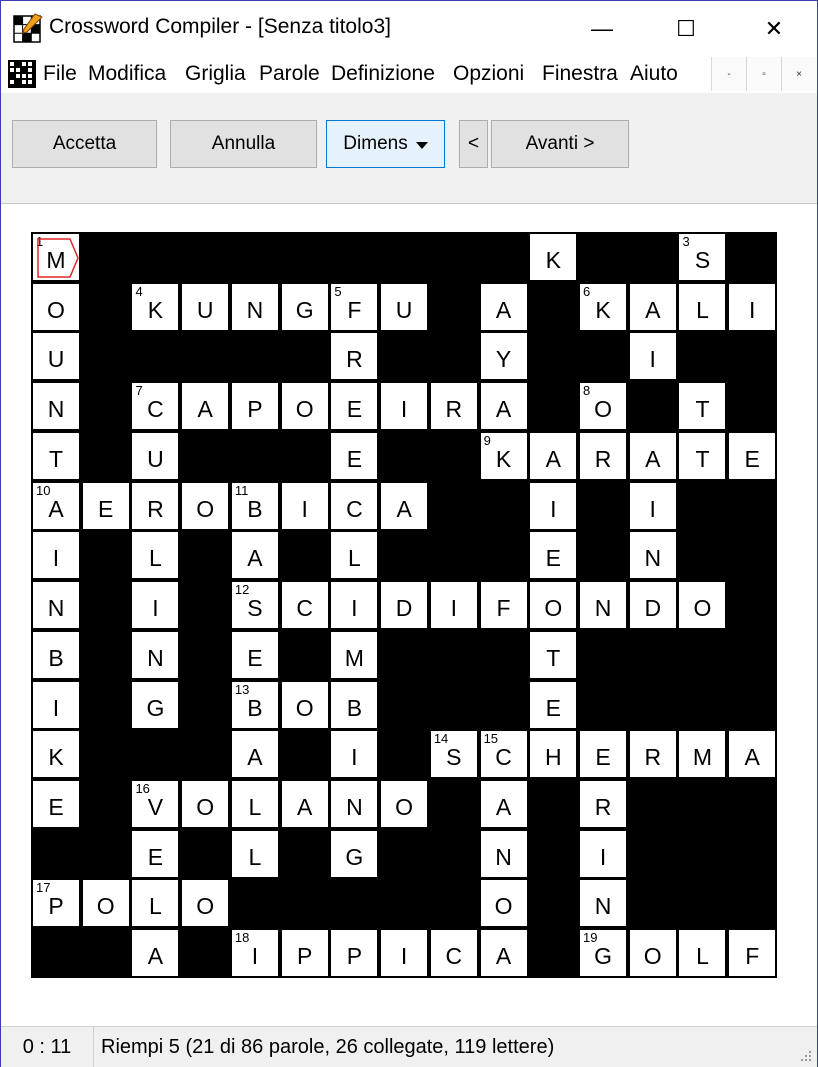 The width and height of the screenshot is (818, 1067). Describe the element at coordinates (155, 406) in the screenshot. I see `grid-cell: 7C` at that location.